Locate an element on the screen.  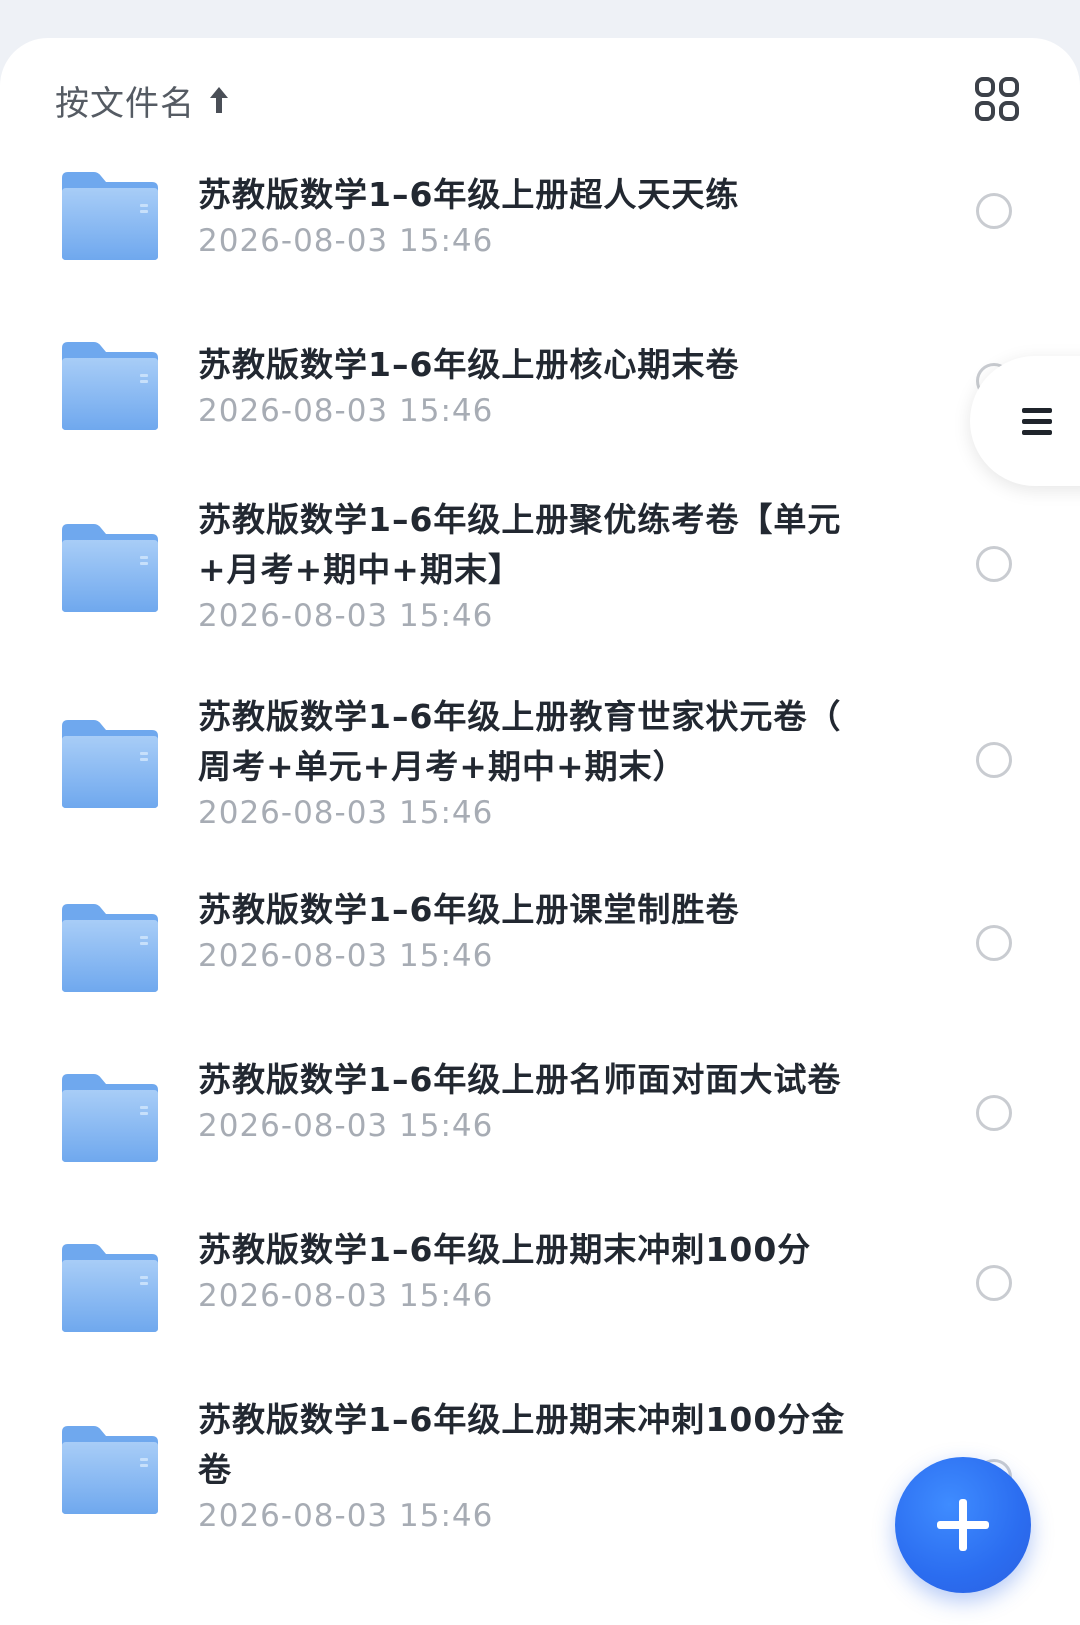
file-title-line: 苏教版数学1–6年级上册超人天天练 is located at coordinates (469, 194).